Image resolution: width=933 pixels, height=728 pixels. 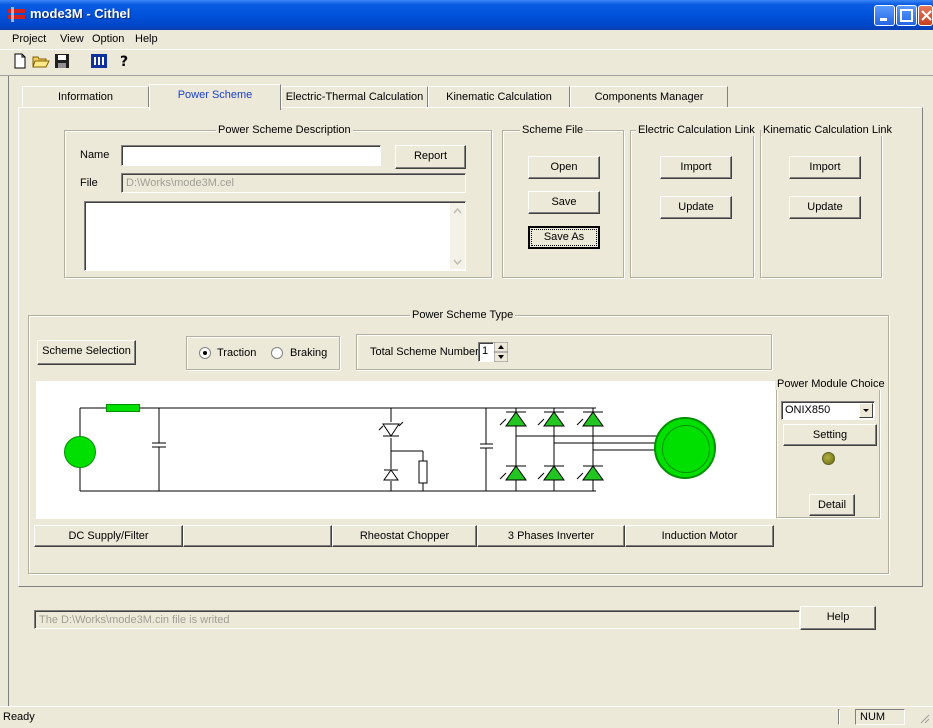 What do you see at coordinates (925, 15) in the screenshot?
I see `close-button` at bounding box center [925, 15].